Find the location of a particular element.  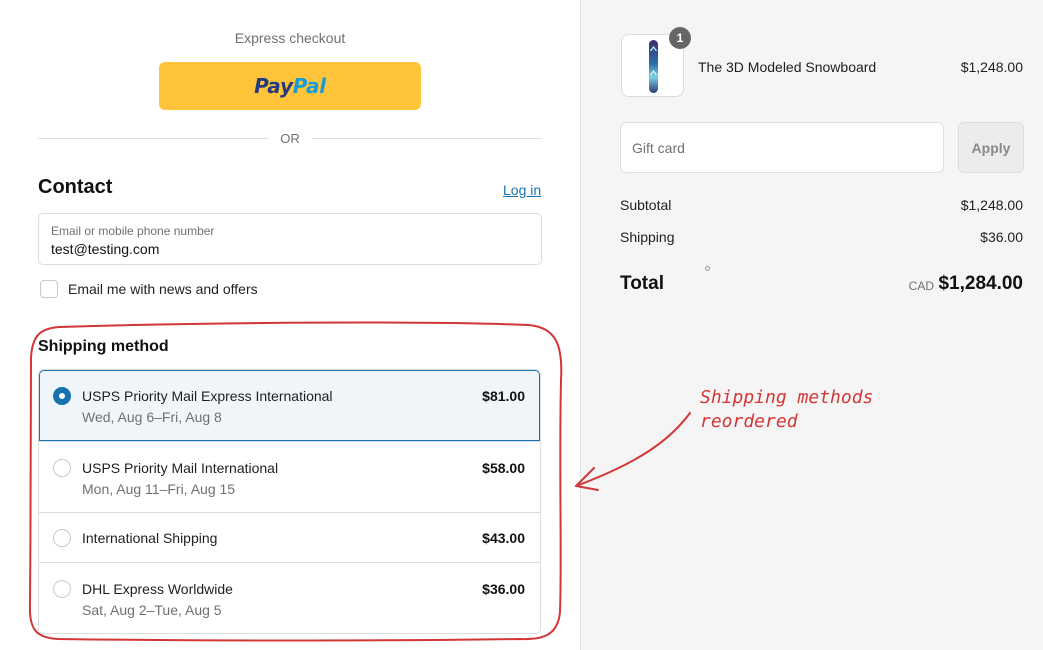

total-currency: CAD is located at coordinates (921, 286).